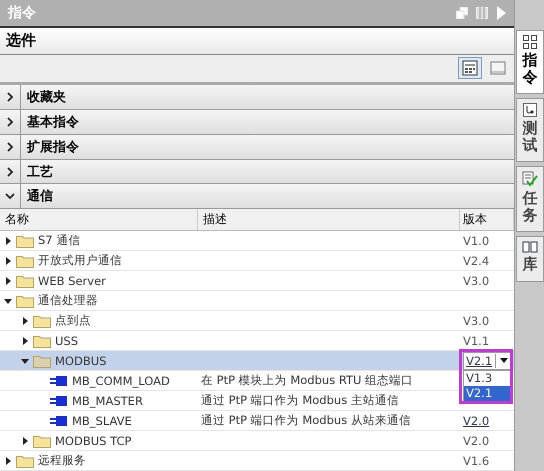 The height and width of the screenshot is (471, 544). What do you see at coordinates (59, 240) in the screenshot?
I see `tree-item-label: S7 通信` at bounding box center [59, 240].